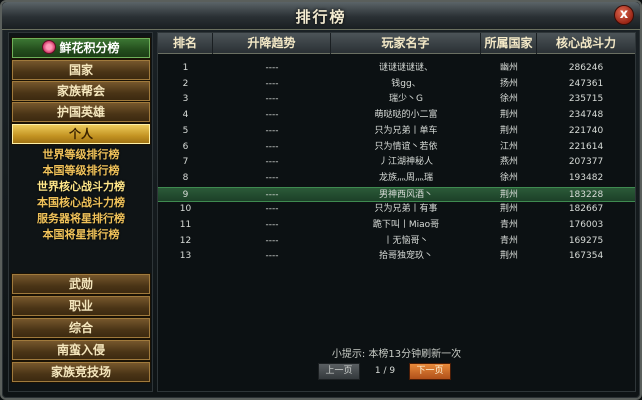 Image resolution: width=642 pixels, height=400 pixels. What do you see at coordinates (586, 146) in the screenshot?
I see `power-cell: 221614` at bounding box center [586, 146].